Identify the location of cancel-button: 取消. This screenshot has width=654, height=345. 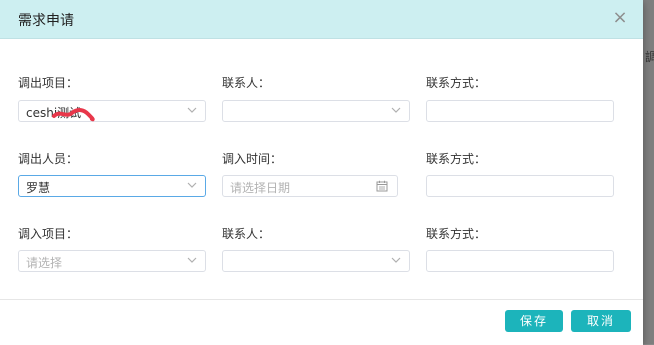
(601, 321).